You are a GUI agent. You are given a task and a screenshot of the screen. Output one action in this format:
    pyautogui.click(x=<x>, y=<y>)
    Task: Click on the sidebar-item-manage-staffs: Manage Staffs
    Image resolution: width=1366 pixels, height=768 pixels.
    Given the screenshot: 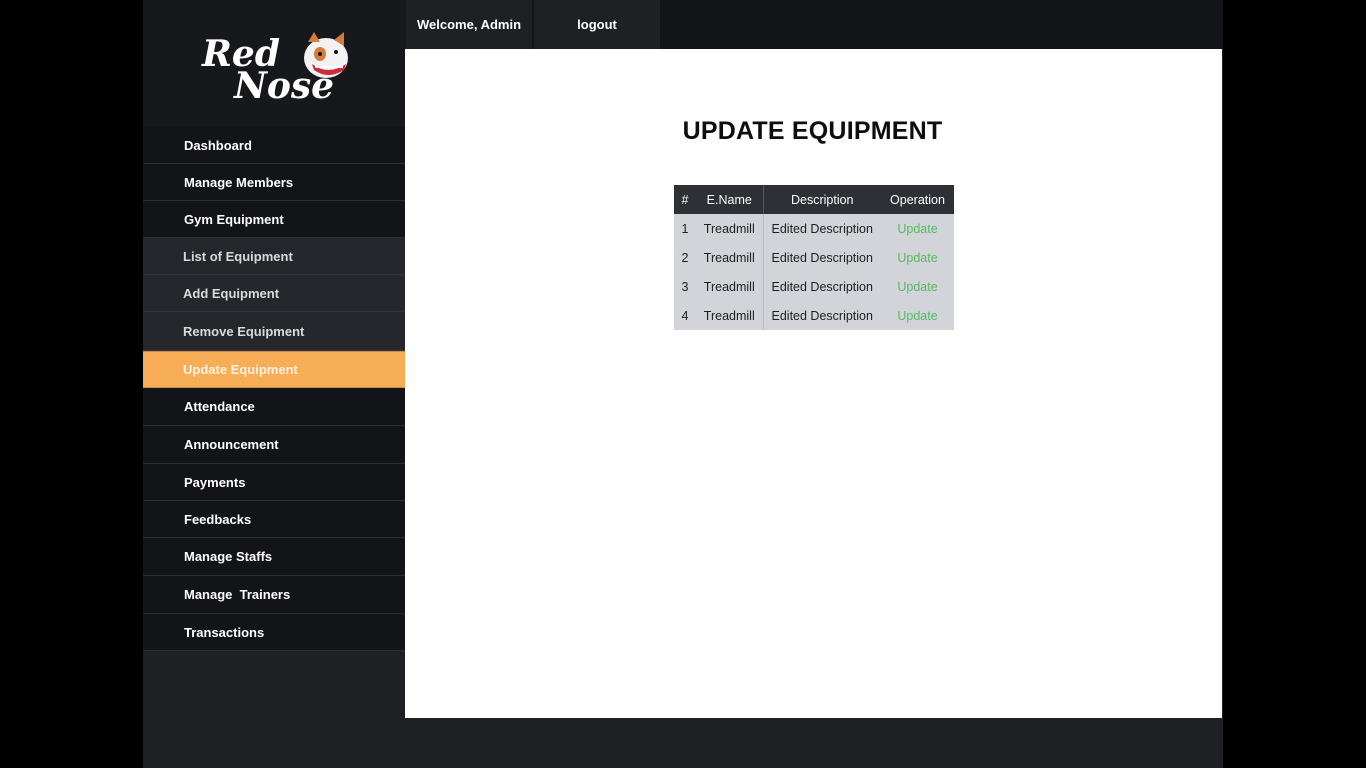 What is the action you would take?
    pyautogui.click(x=274, y=557)
    